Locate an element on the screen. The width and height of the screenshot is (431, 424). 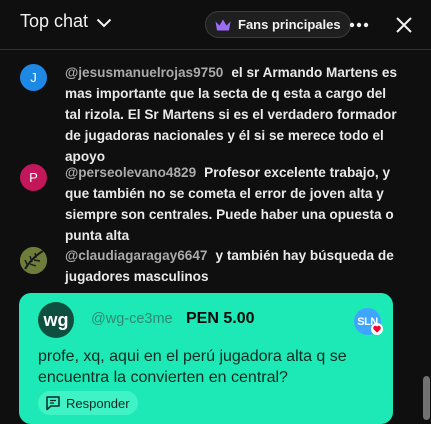
more-vert-icon is located at coordinates (359, 25).